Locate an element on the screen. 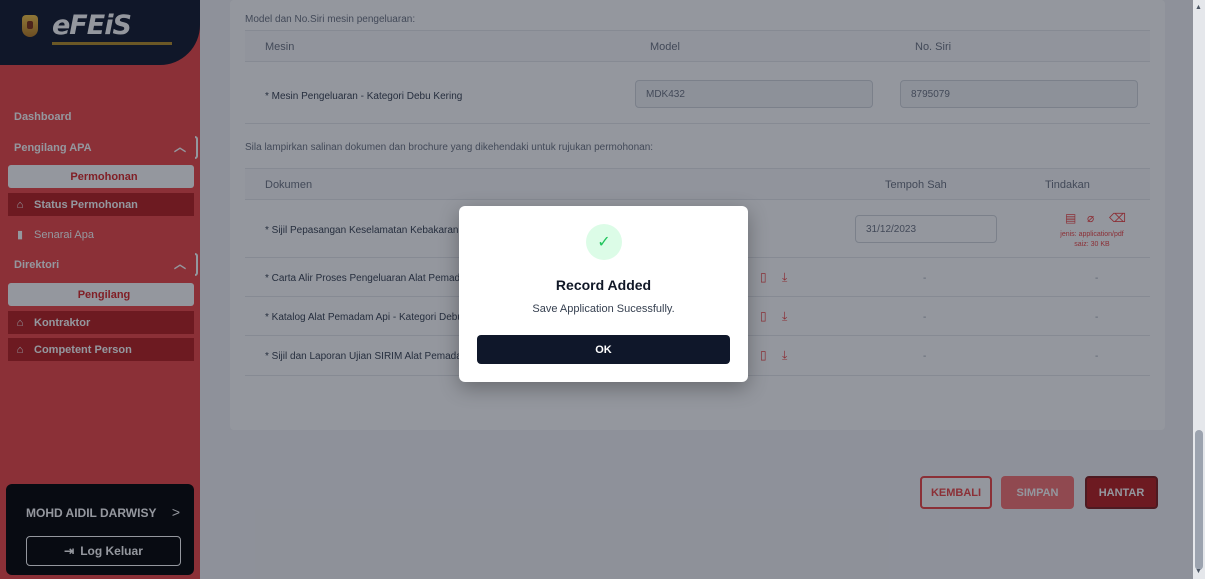 This screenshot has height=579, width=1205. scrollbar-thumb is located at coordinates (1199, 500).